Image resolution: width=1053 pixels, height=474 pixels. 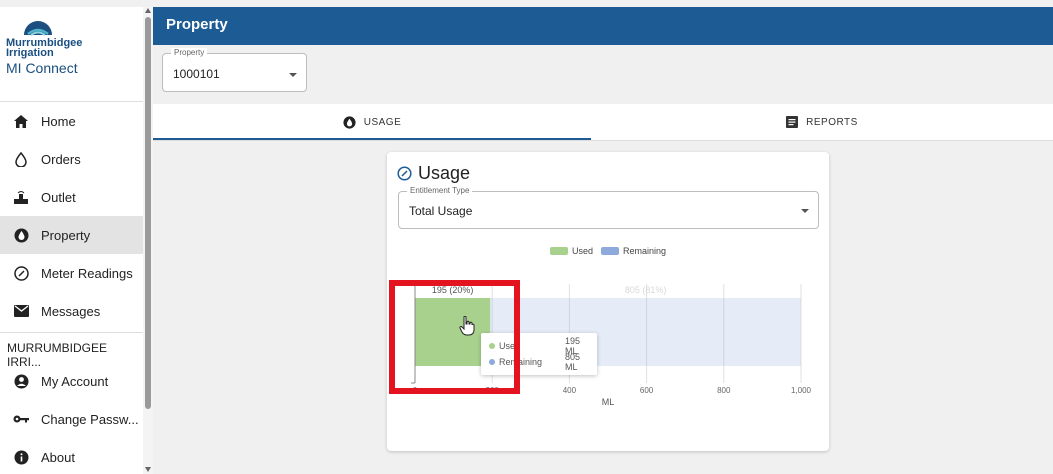 I want to click on bar-data-label: 805 (81%), so click(x=646, y=290).